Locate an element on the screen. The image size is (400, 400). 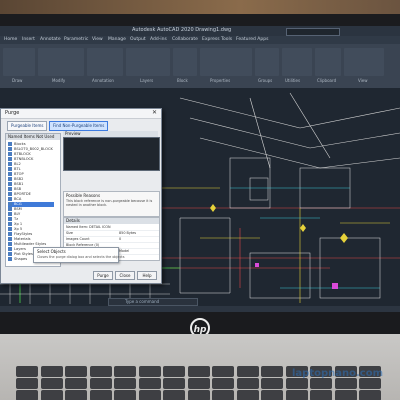
menu-item-express-tools: Express Tools is located at coordinates (217, 39).